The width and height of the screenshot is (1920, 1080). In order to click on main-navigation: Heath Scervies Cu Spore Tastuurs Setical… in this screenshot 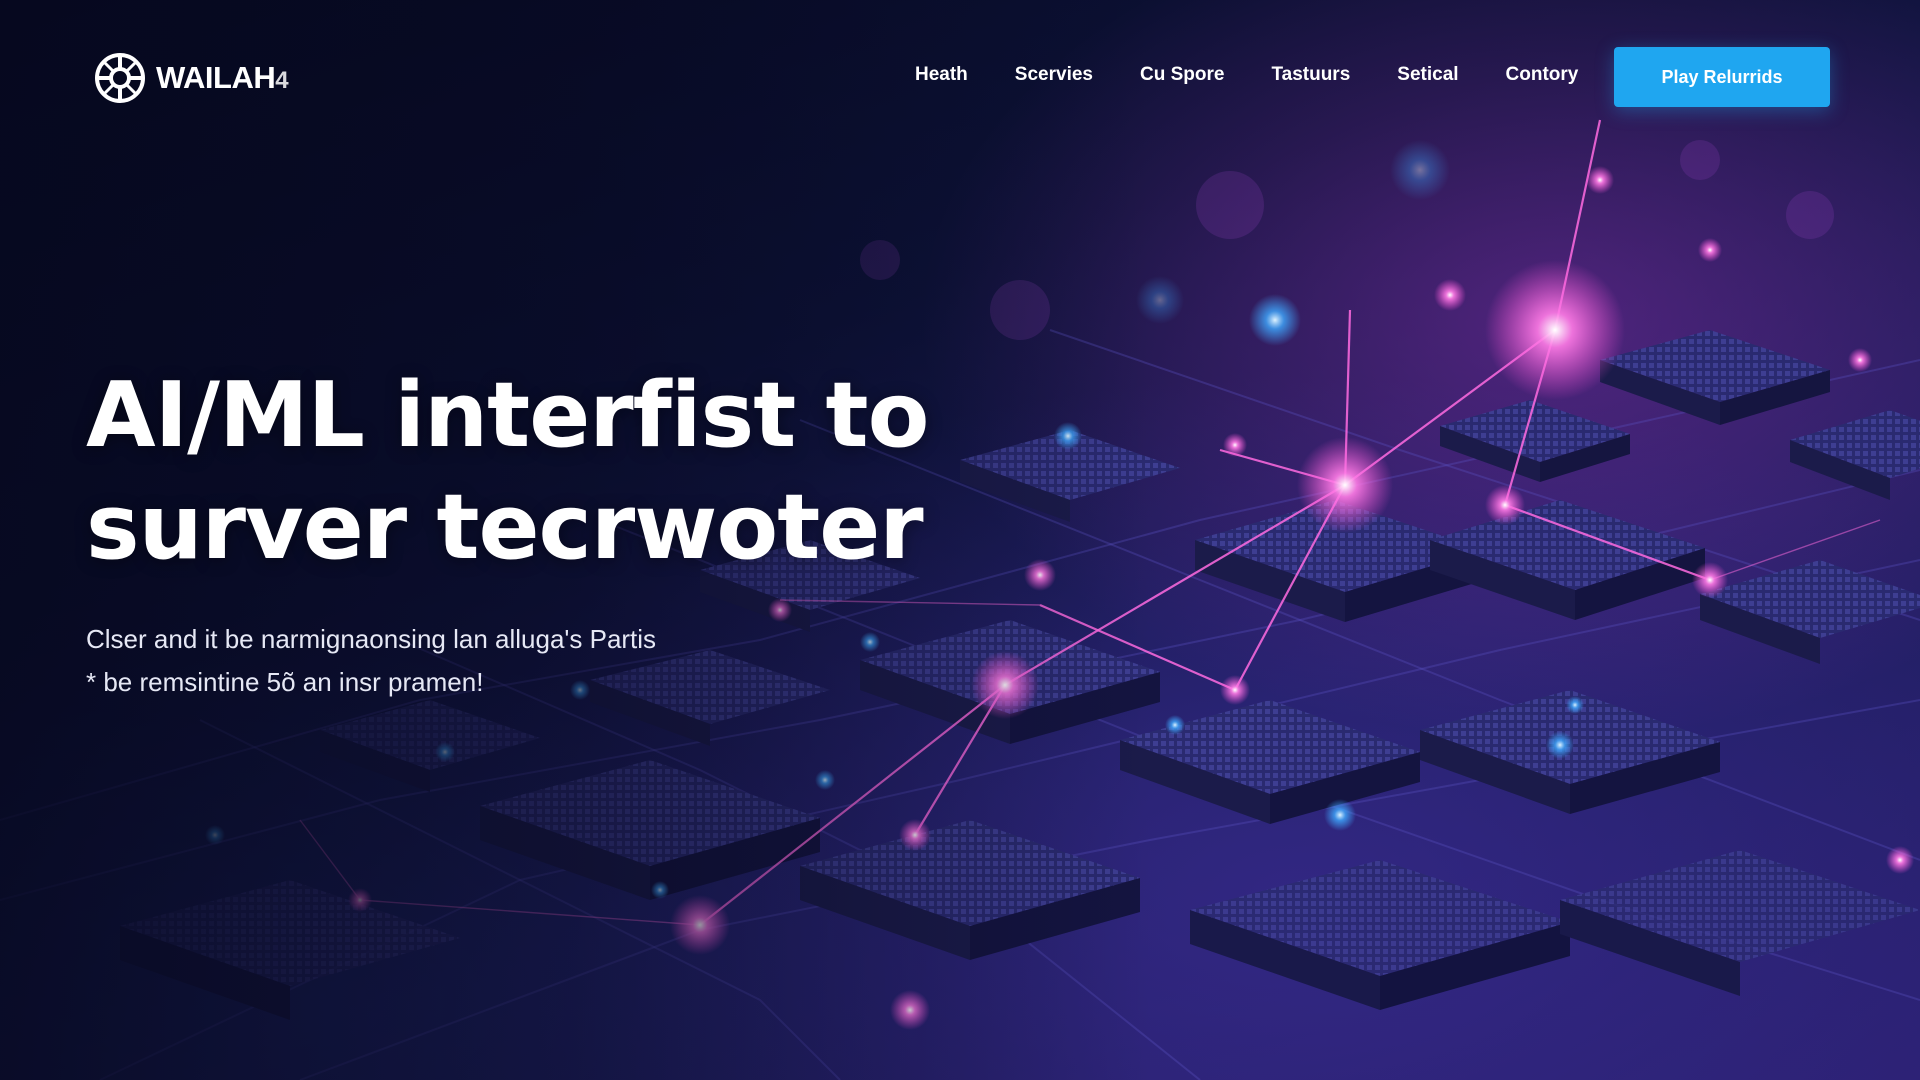, I will do `click(1270, 75)`.